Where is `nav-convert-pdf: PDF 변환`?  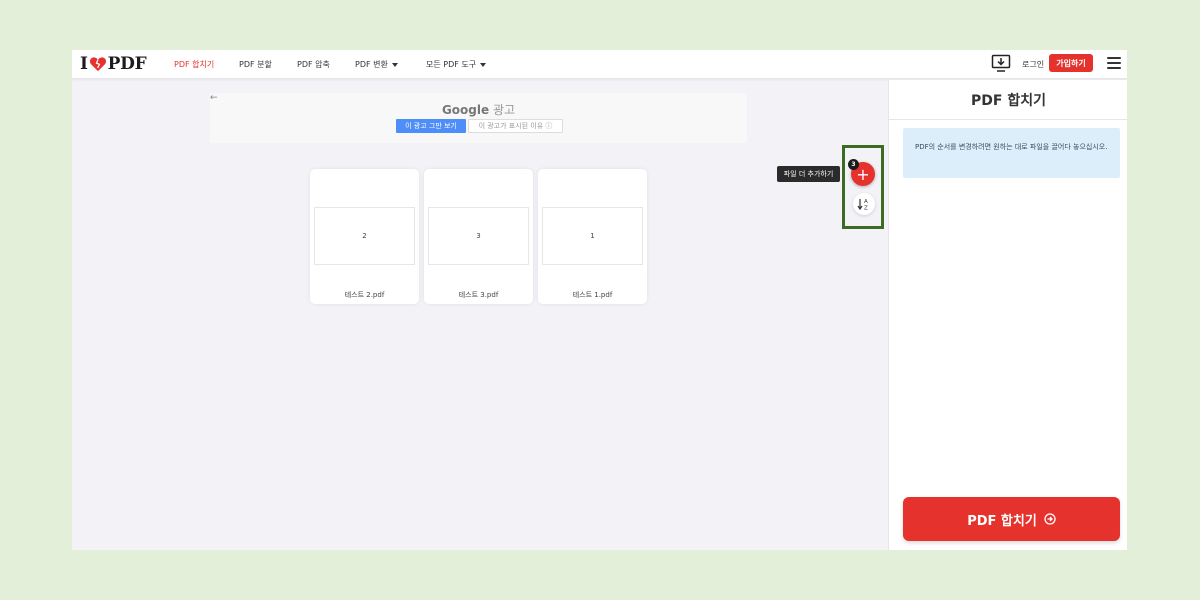
nav-convert-pdf: PDF 변환 is located at coordinates (376, 64).